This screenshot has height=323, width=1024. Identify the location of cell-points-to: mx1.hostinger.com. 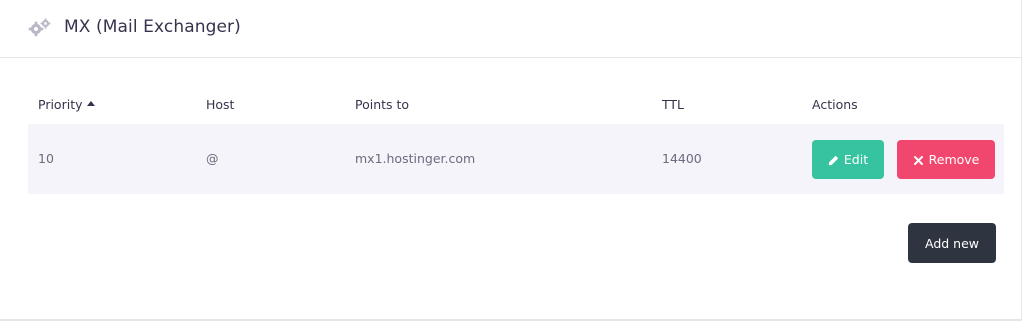
(415, 158).